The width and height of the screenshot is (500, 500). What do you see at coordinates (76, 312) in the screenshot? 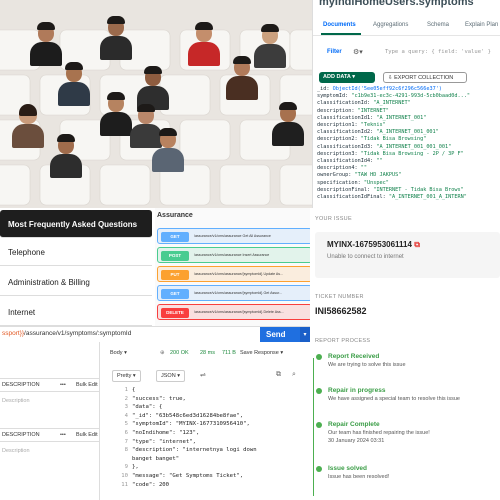
I see `sidebar-item-internet: Internet` at bounding box center [76, 312].